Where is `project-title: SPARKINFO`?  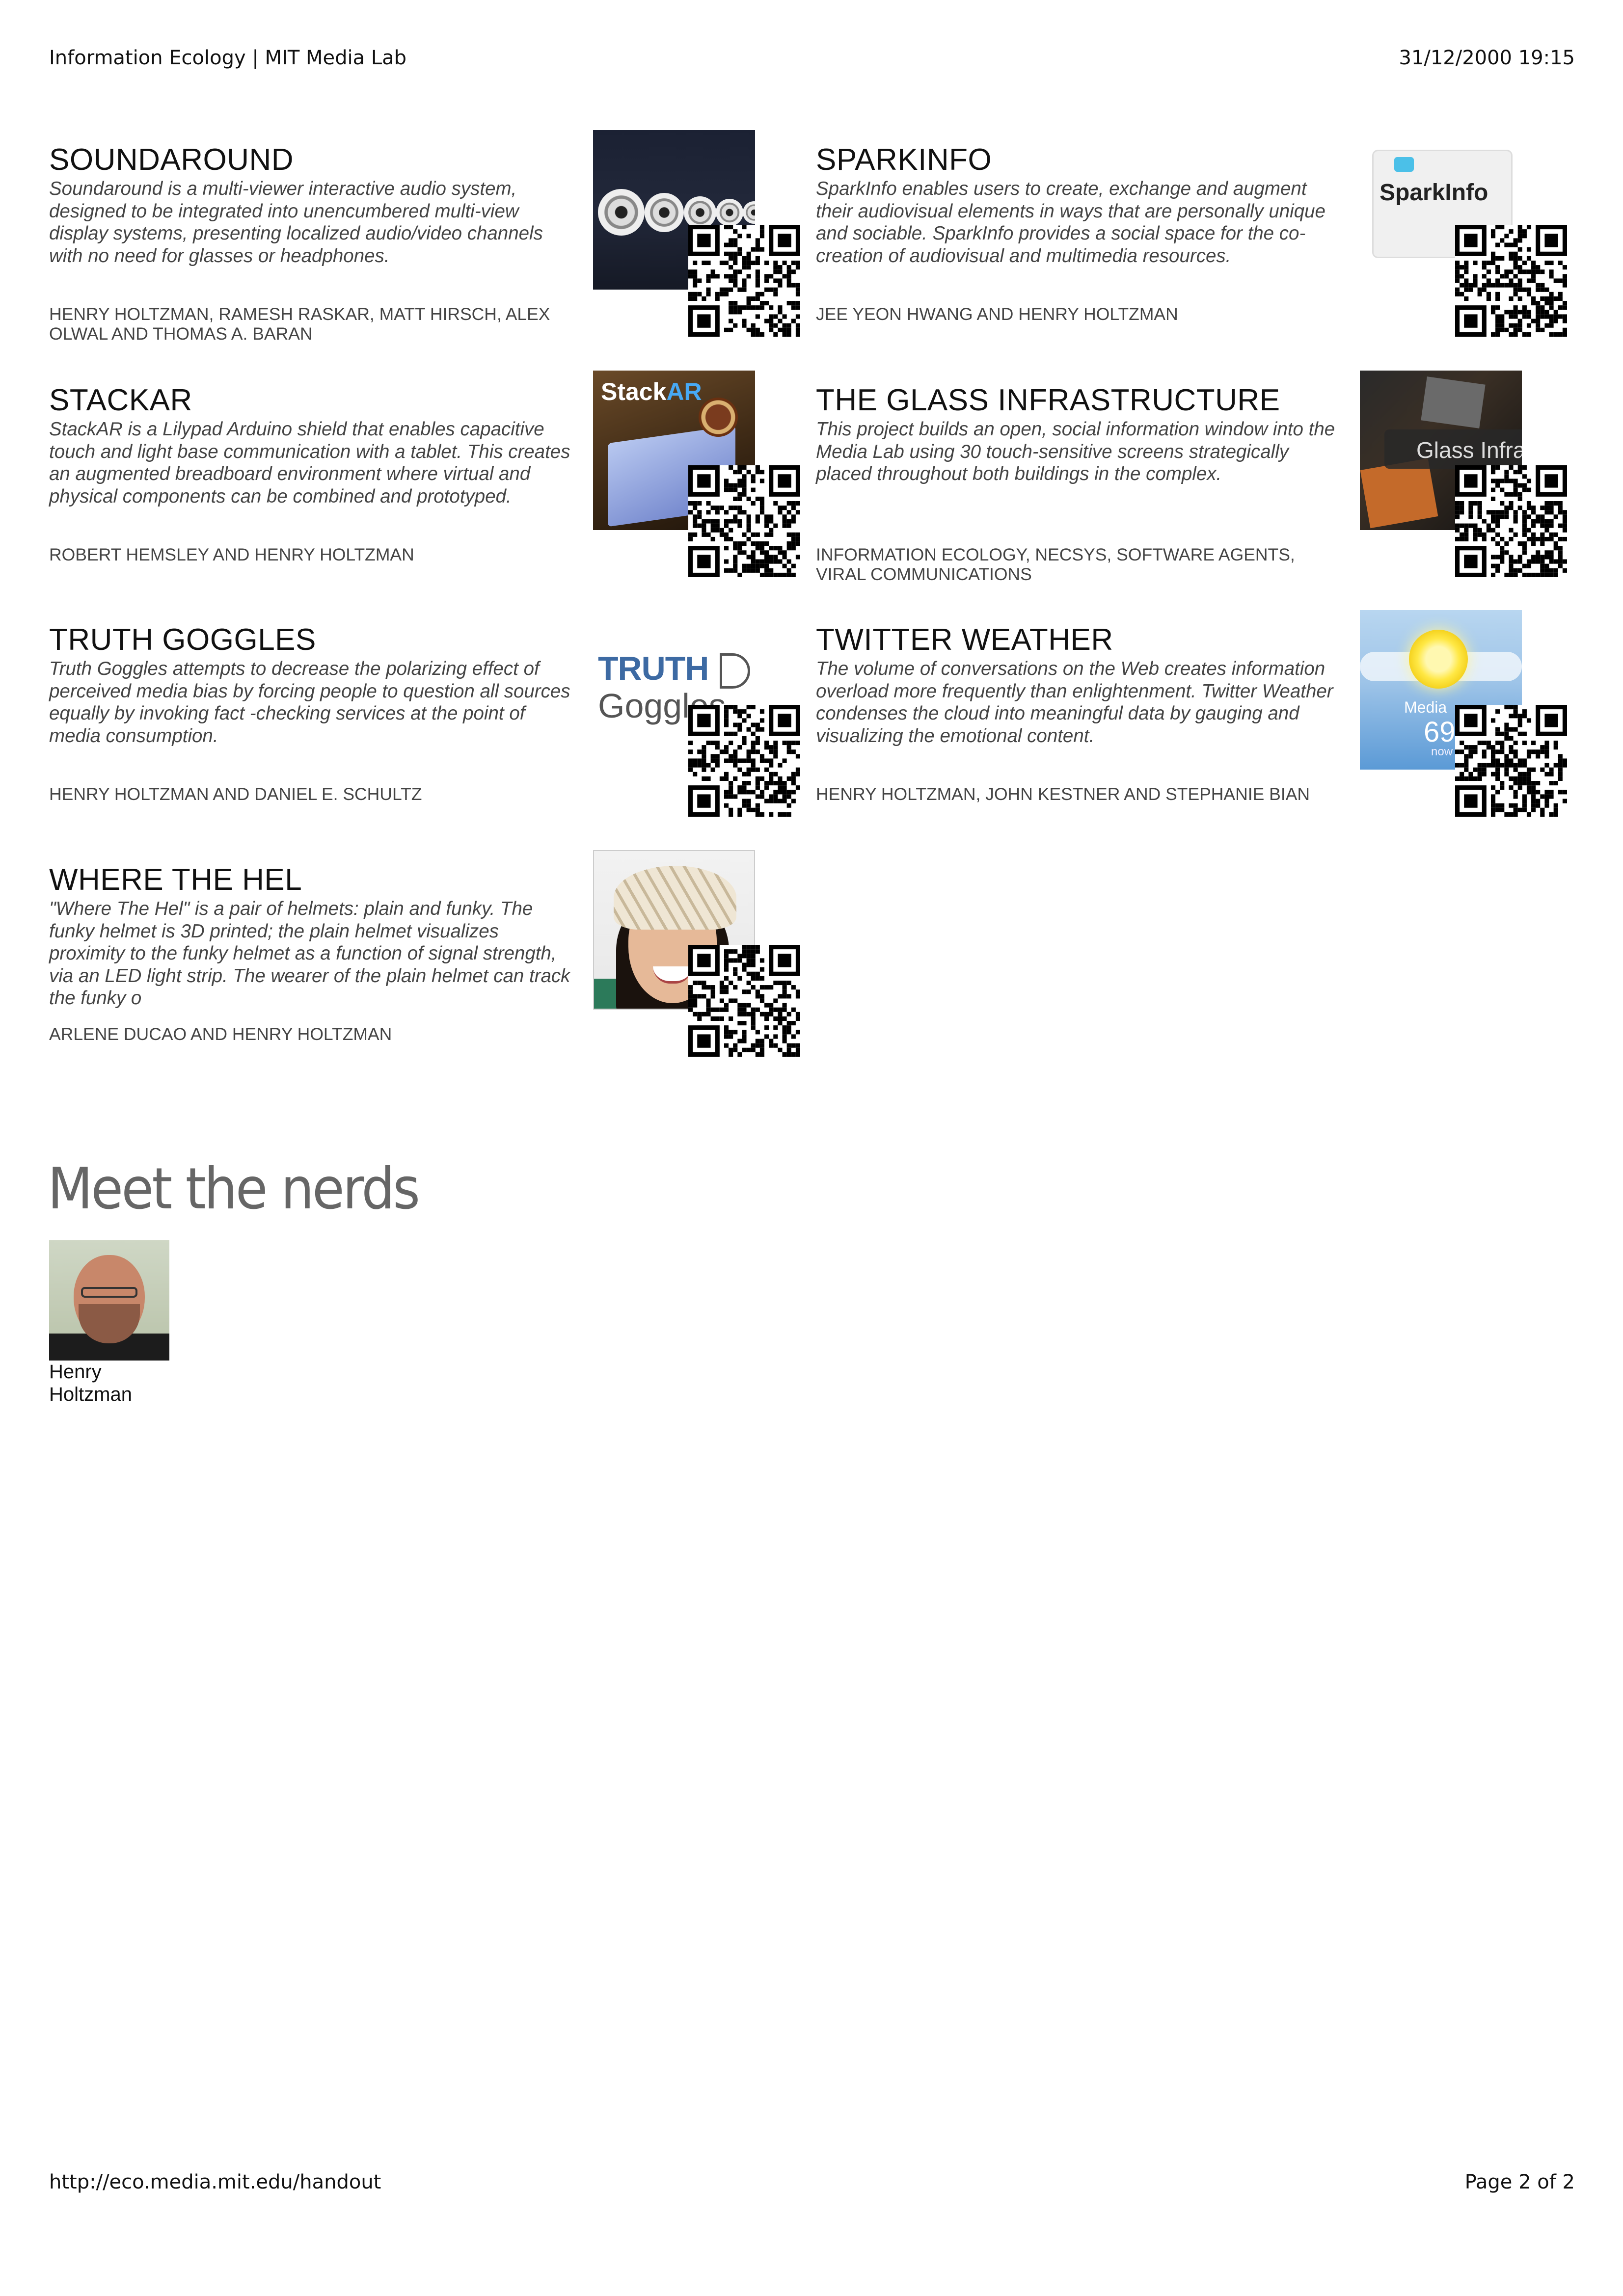 project-title: SPARKINFO is located at coordinates (904, 159).